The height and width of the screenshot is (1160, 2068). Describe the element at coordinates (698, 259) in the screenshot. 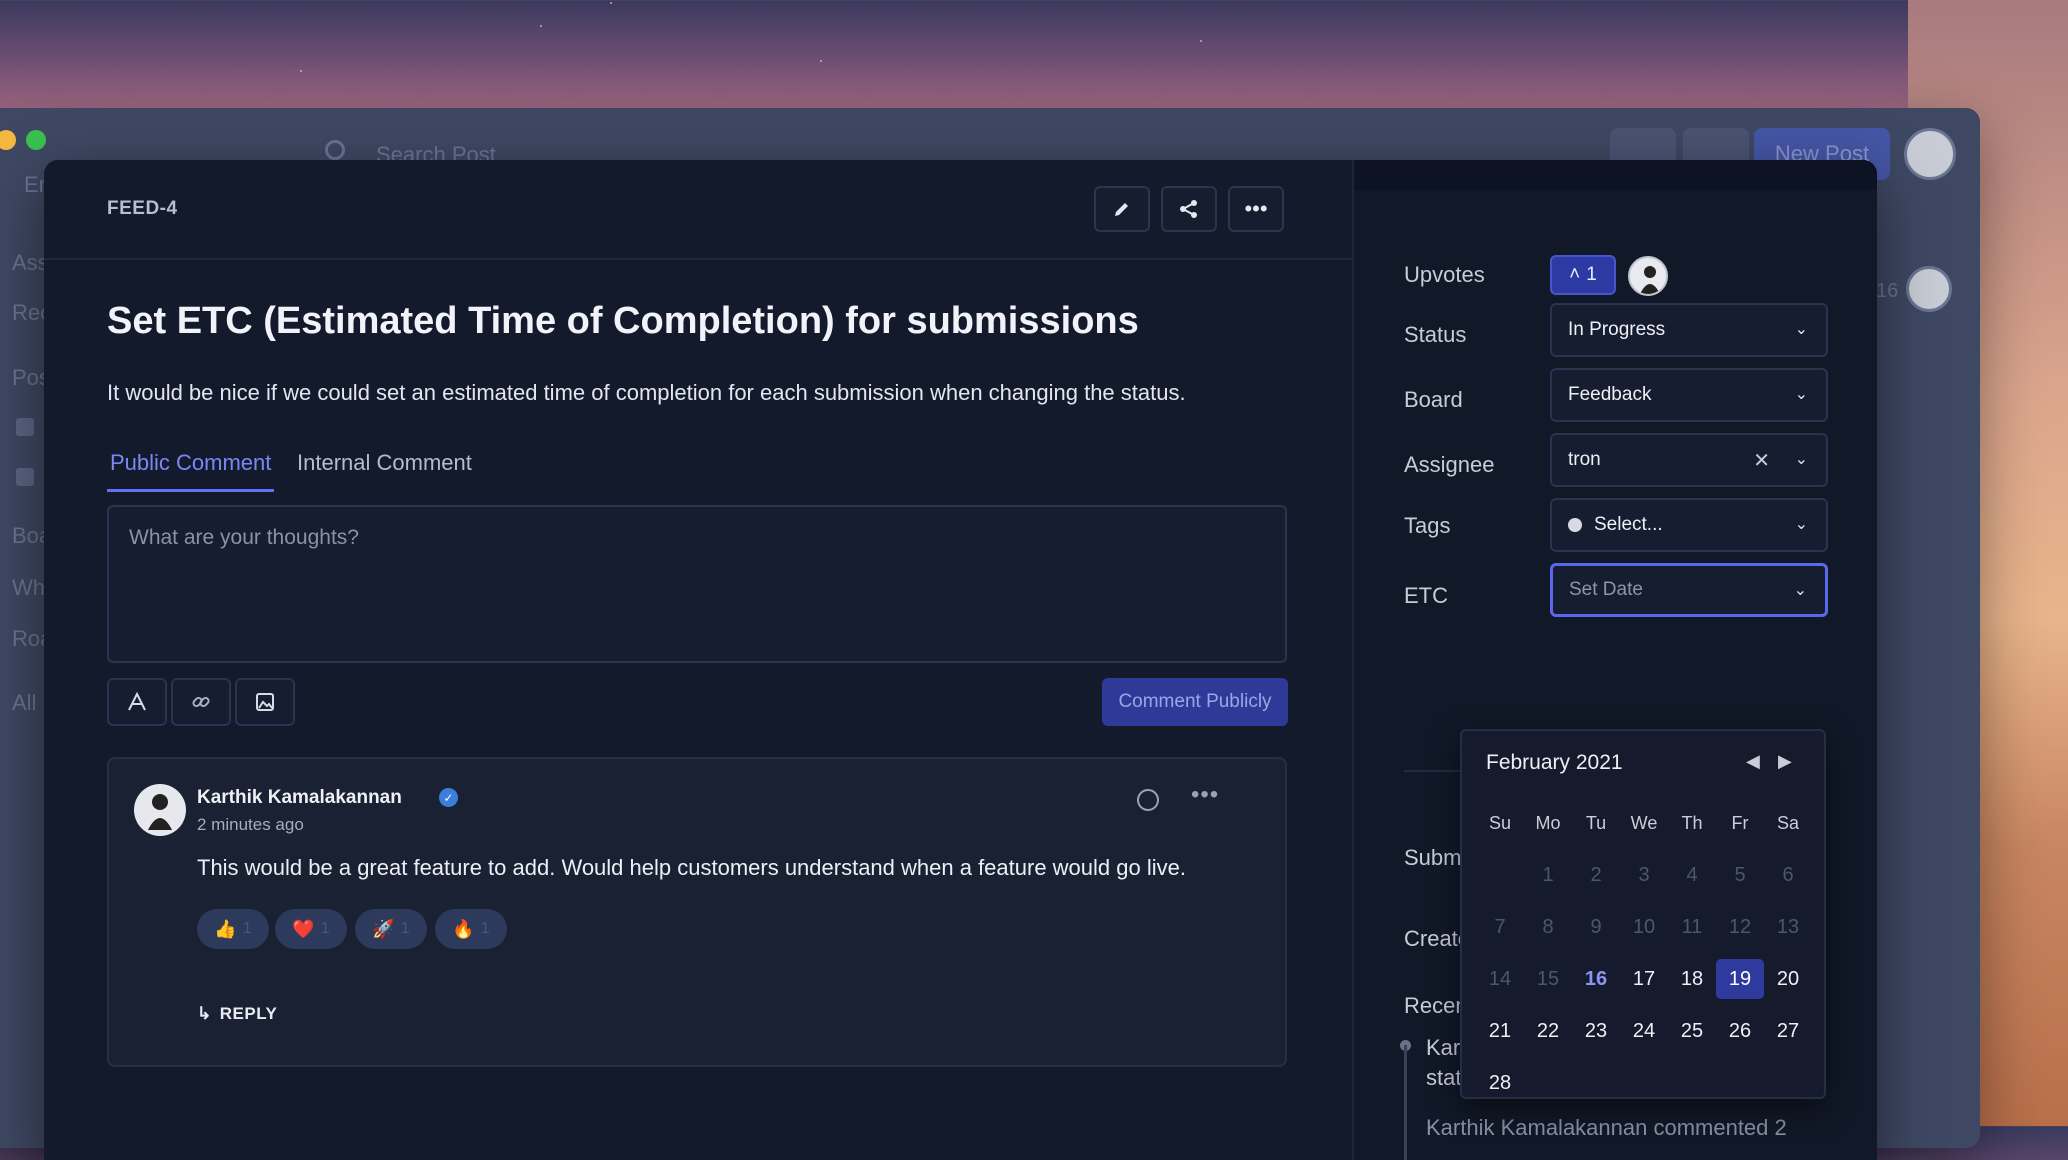

I see `header-divider` at that location.